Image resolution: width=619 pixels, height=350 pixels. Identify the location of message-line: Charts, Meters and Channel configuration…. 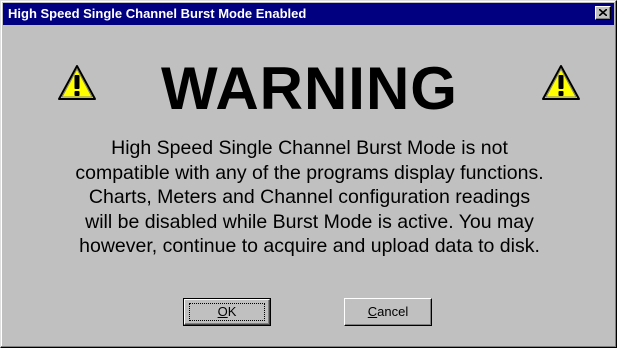
(309, 197).